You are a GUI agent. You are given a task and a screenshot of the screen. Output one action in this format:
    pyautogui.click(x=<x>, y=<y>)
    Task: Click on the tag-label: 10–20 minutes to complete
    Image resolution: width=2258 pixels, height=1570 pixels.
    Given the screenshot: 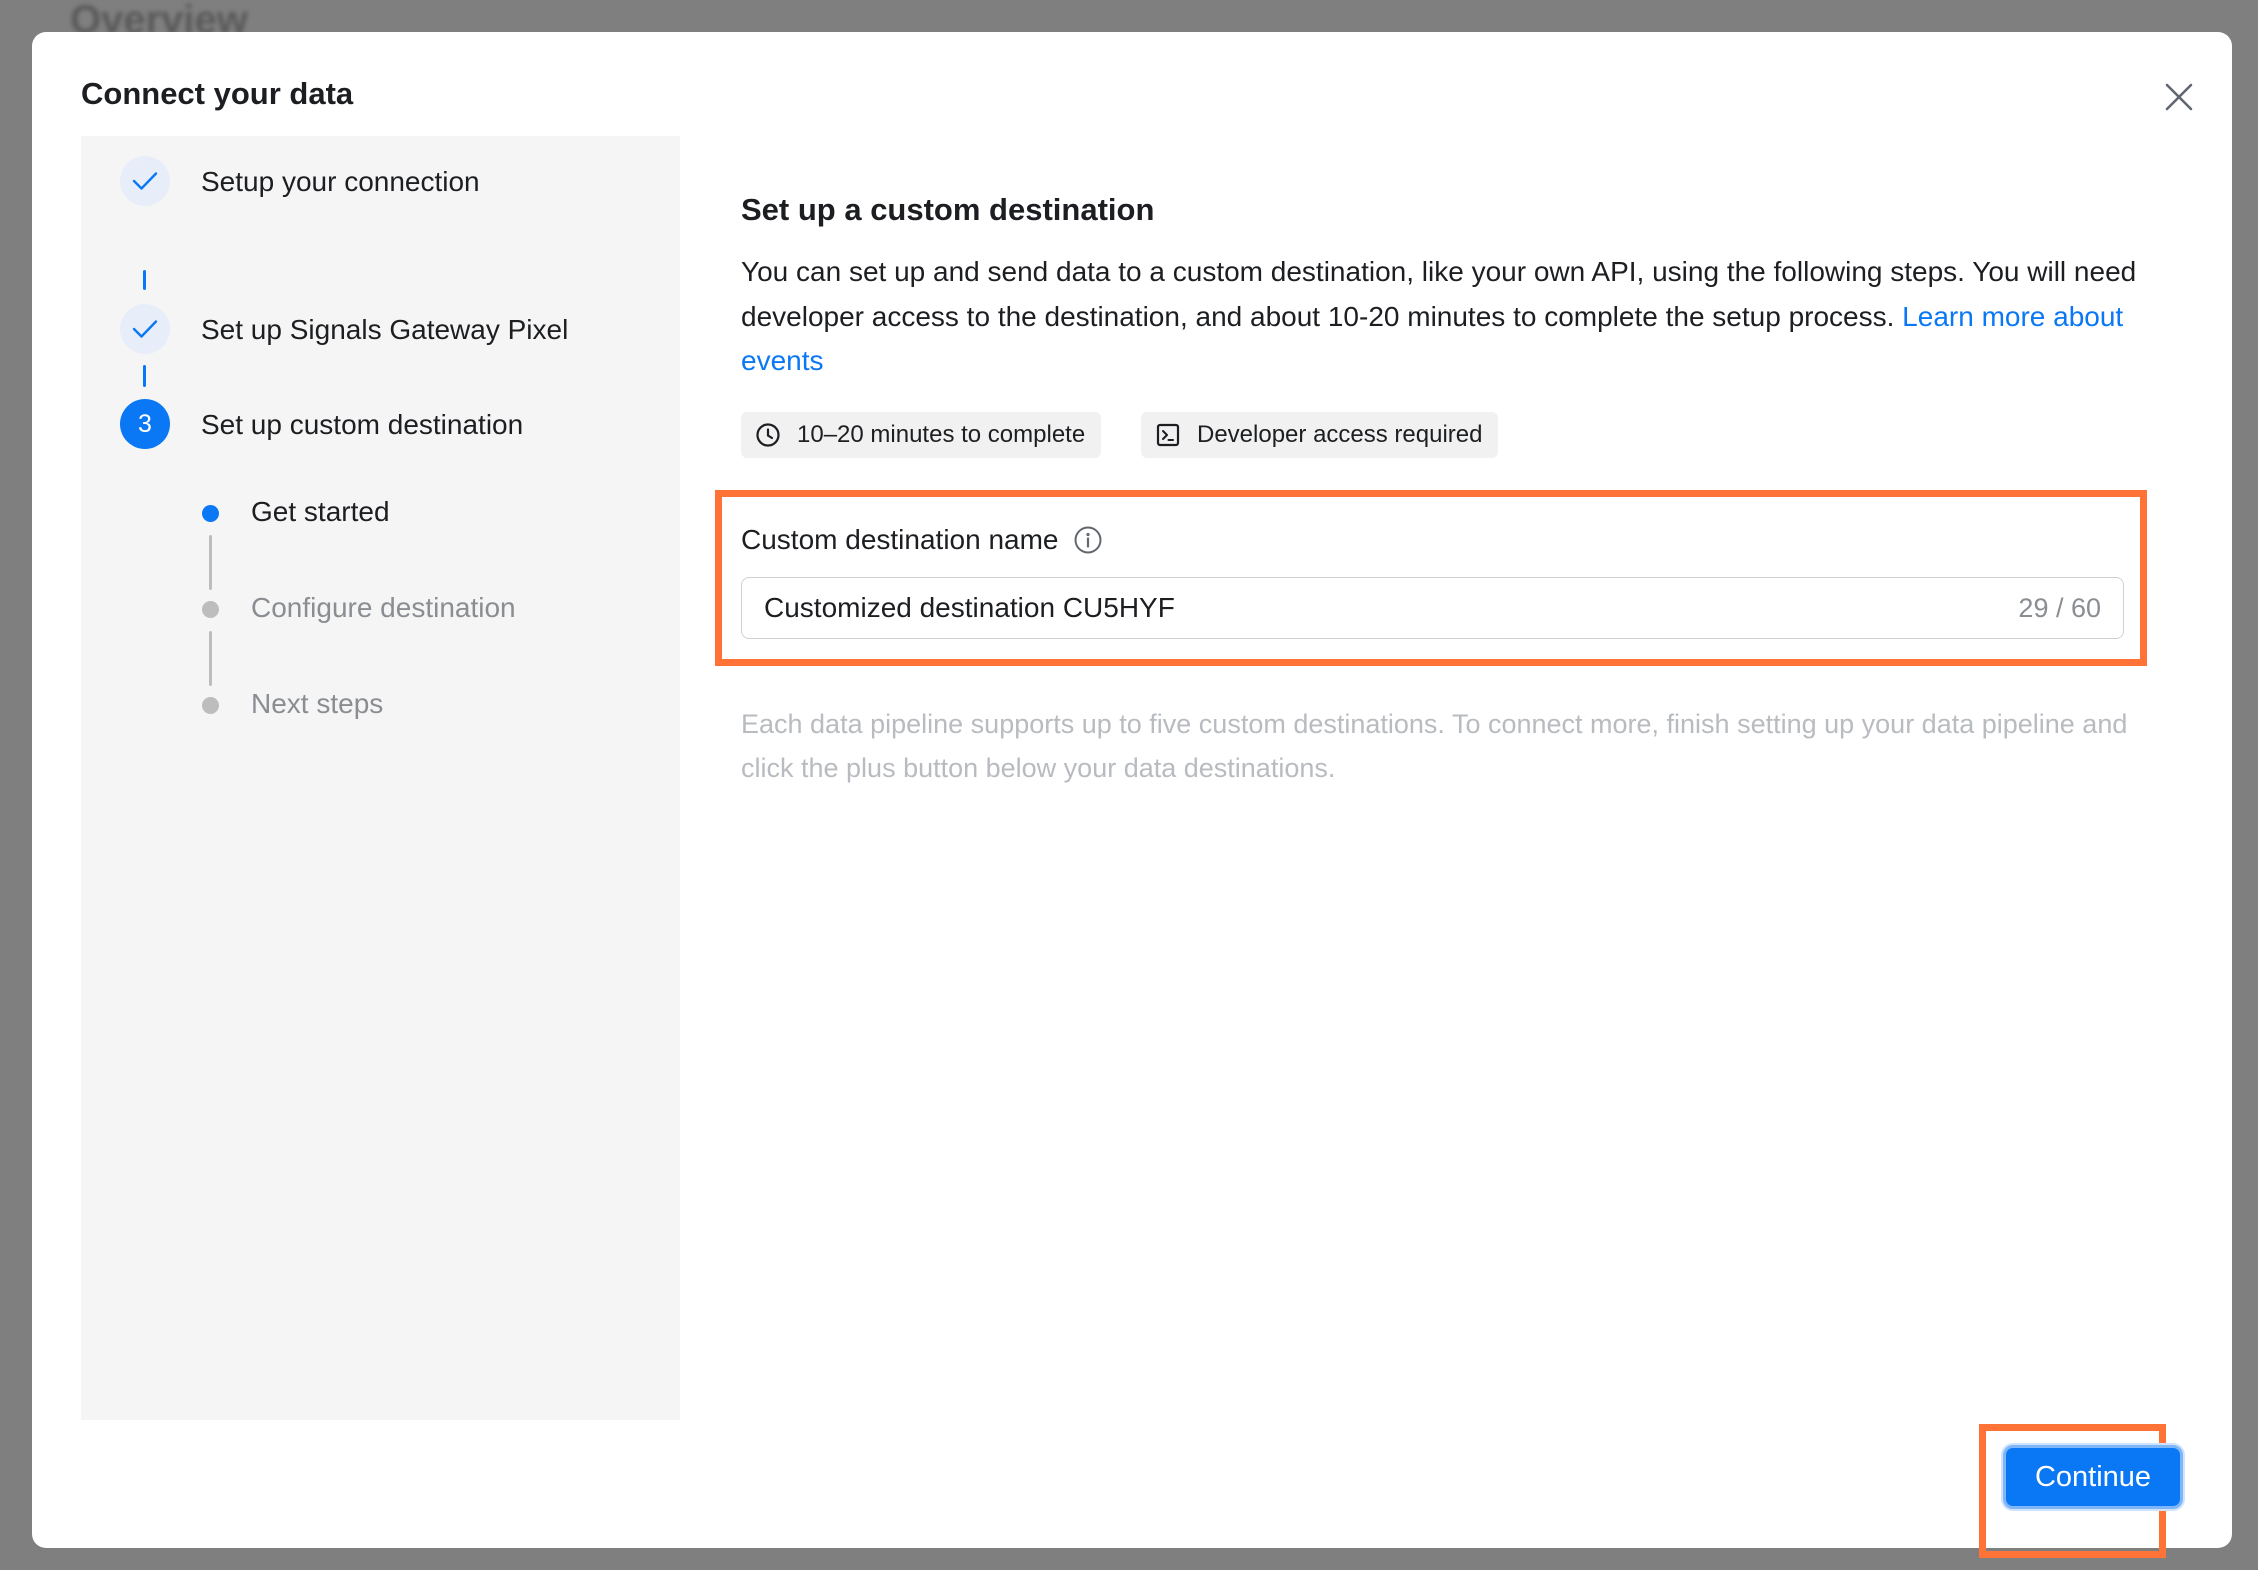 What is the action you would take?
    pyautogui.click(x=941, y=434)
    